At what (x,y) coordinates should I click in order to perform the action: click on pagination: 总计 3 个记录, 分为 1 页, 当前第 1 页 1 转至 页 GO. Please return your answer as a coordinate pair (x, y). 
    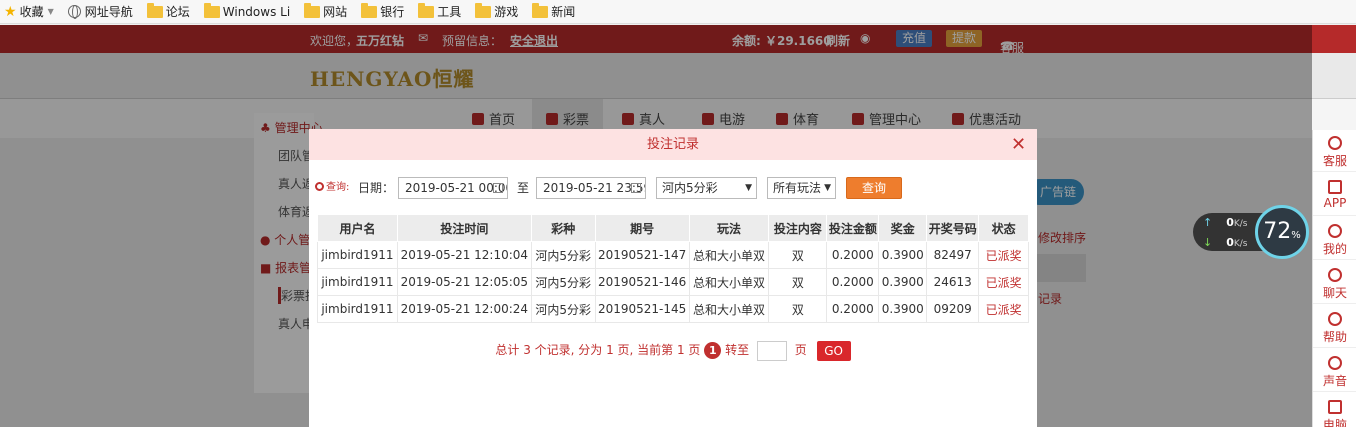
    Looking at the image, I should click on (673, 350).